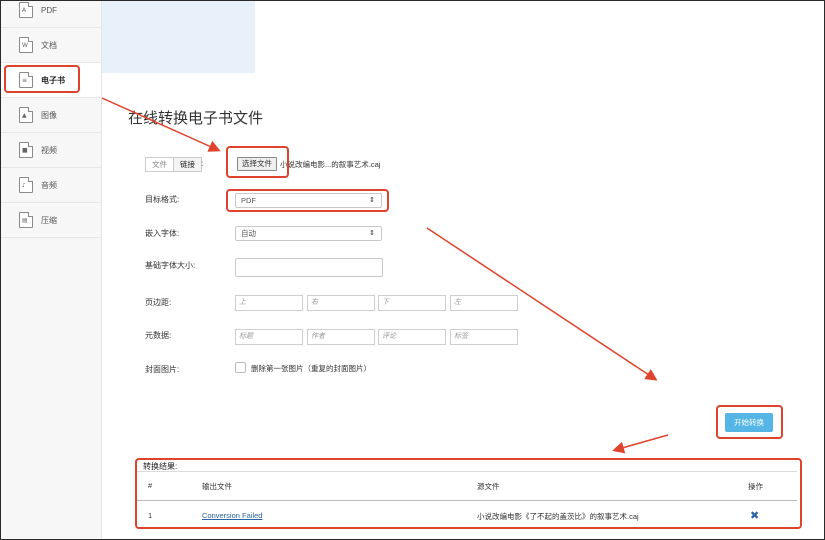 The height and width of the screenshot is (540, 825). What do you see at coordinates (484, 303) in the screenshot?
I see `margin-left-input: 左` at bounding box center [484, 303].